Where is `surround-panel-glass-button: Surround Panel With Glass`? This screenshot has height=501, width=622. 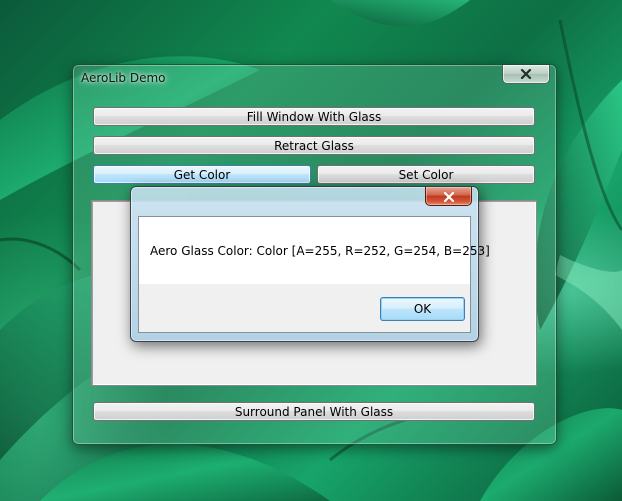
surround-panel-glass-button: Surround Panel With Glass is located at coordinates (314, 411).